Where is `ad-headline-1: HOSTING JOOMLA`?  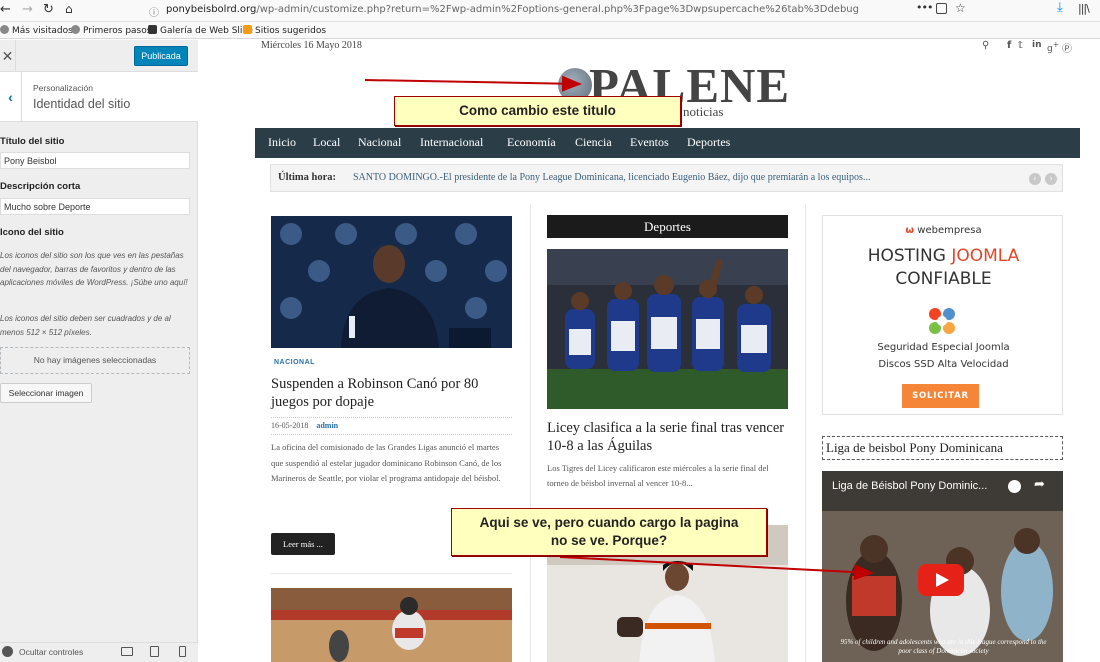
ad-headline-1: HOSTING JOOMLA is located at coordinates (943, 256).